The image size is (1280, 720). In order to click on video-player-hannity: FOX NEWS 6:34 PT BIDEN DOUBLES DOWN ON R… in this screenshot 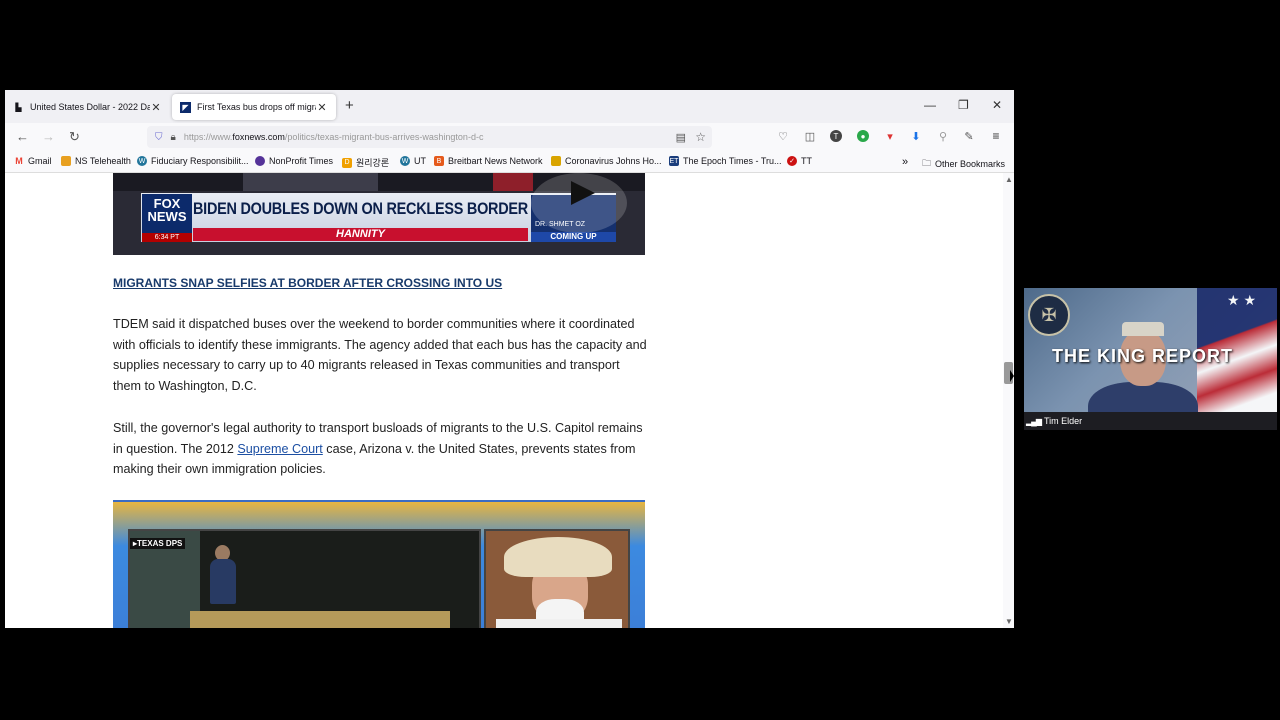, I will do `click(379, 214)`.